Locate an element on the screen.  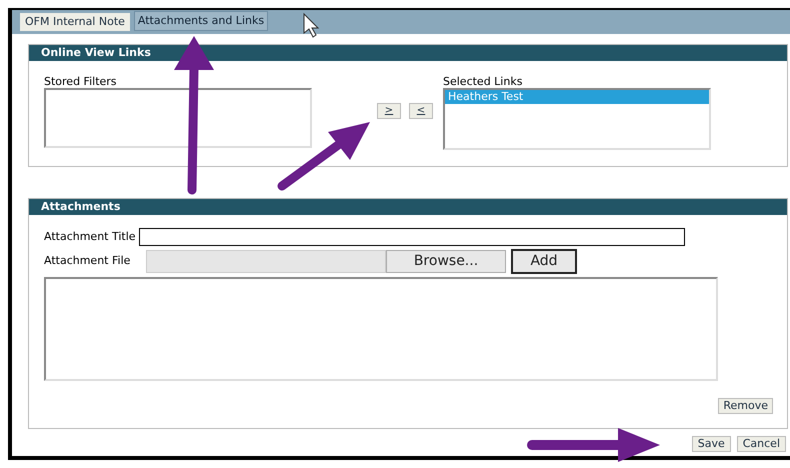
field-label: Attachment Title is located at coordinates (90, 236).